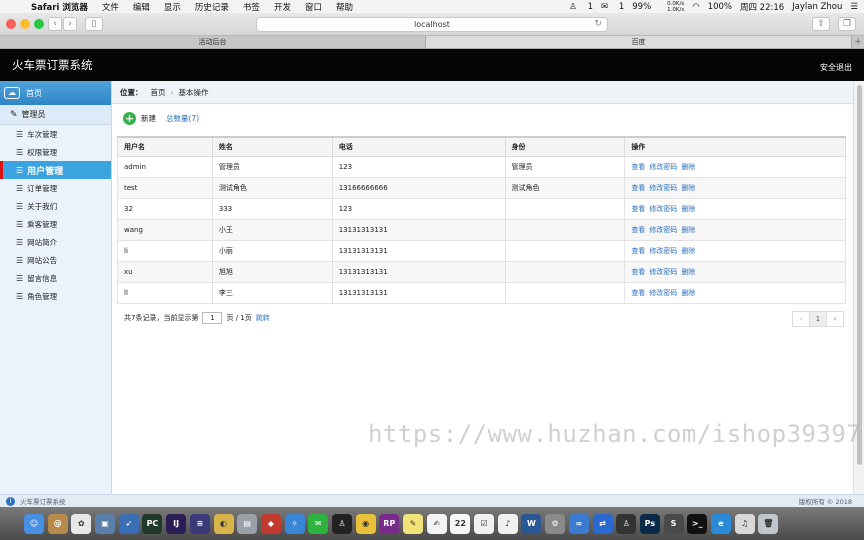 The width and height of the screenshot is (864, 540). What do you see at coordinates (854, 7) in the screenshot?
I see `list-icon: ☰` at bounding box center [854, 7].